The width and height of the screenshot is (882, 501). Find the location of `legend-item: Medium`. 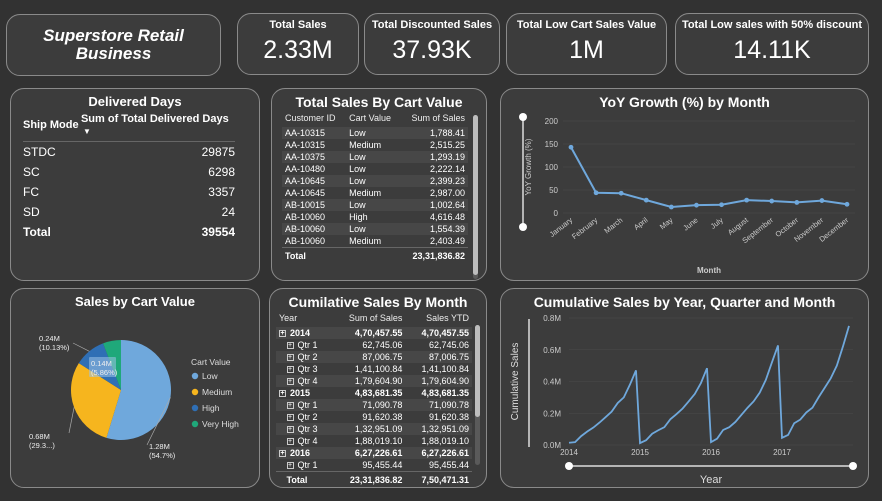

legend-item: Medium is located at coordinates (217, 392).